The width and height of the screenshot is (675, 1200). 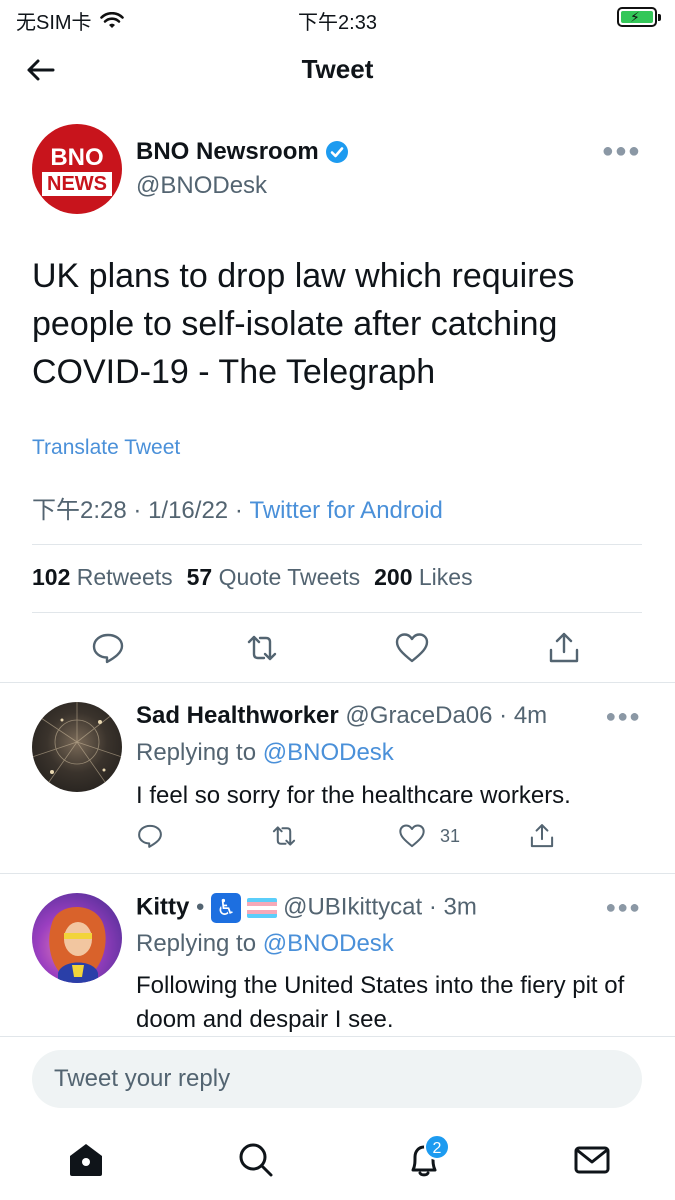 I want to click on likes-count: 200, so click(x=393, y=577).